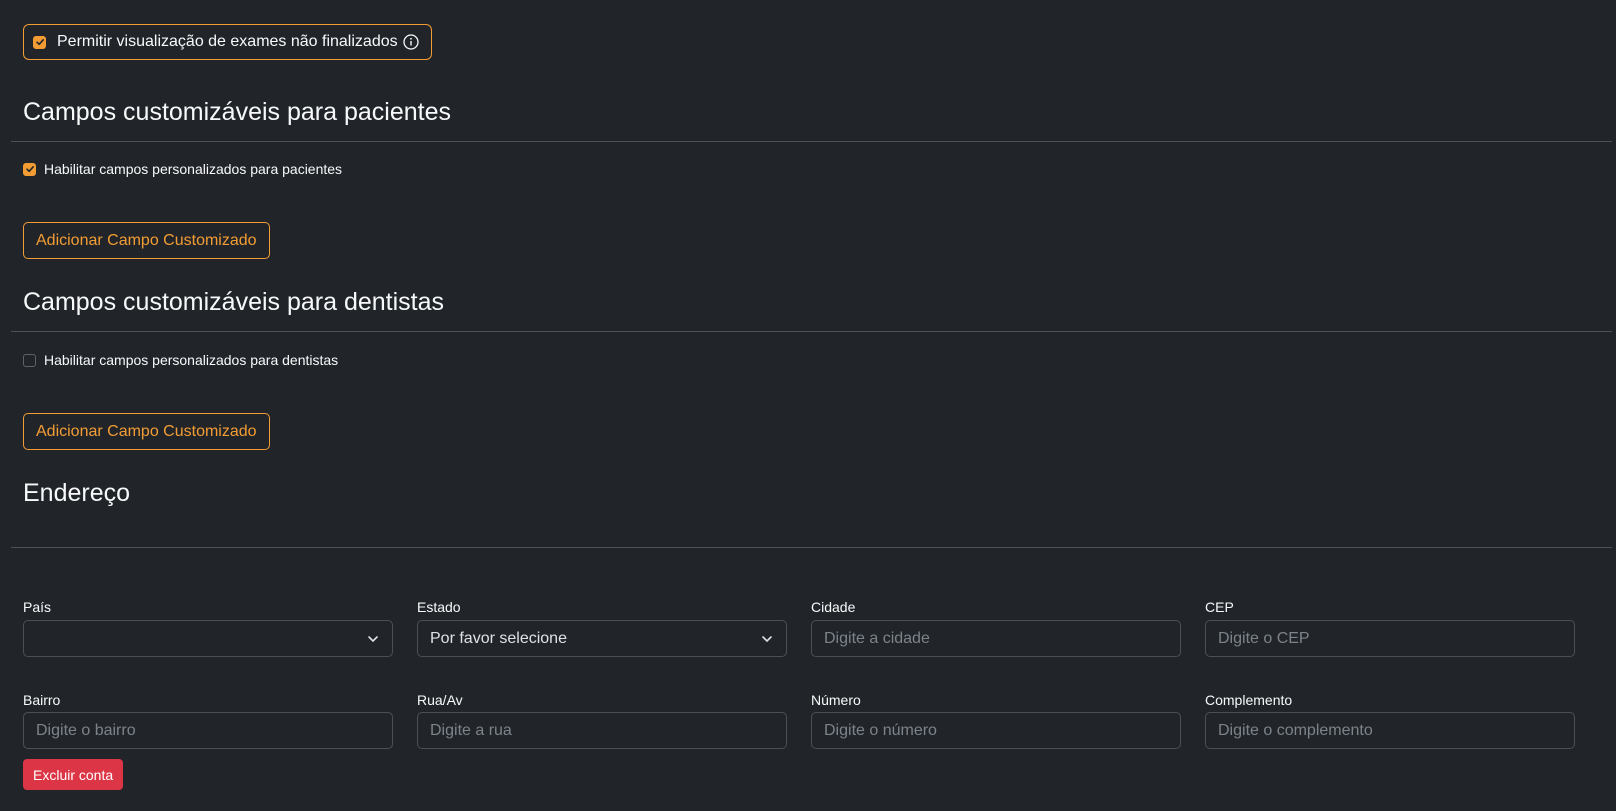 Image resolution: width=1616 pixels, height=811 pixels. Describe the element at coordinates (42, 700) in the screenshot. I see `district-label: Bairro` at that location.